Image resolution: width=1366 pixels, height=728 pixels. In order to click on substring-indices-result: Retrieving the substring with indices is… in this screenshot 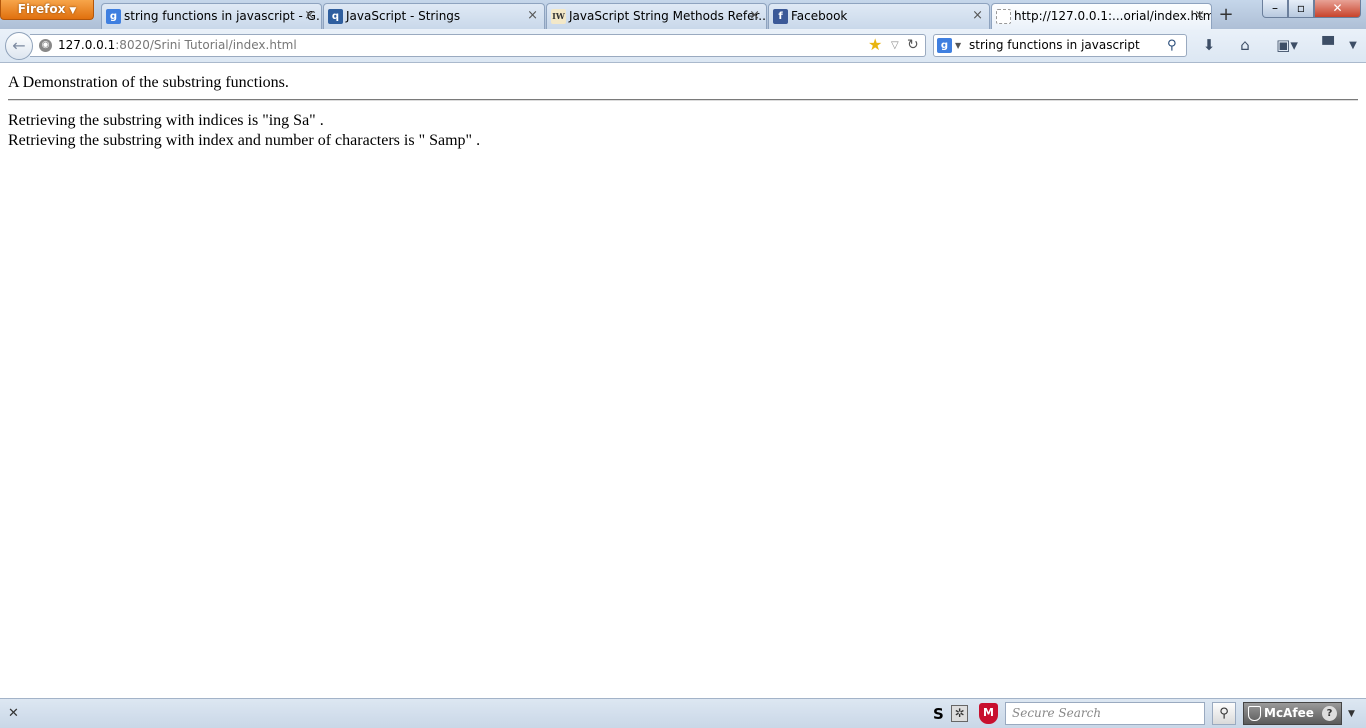, I will do `click(166, 120)`.